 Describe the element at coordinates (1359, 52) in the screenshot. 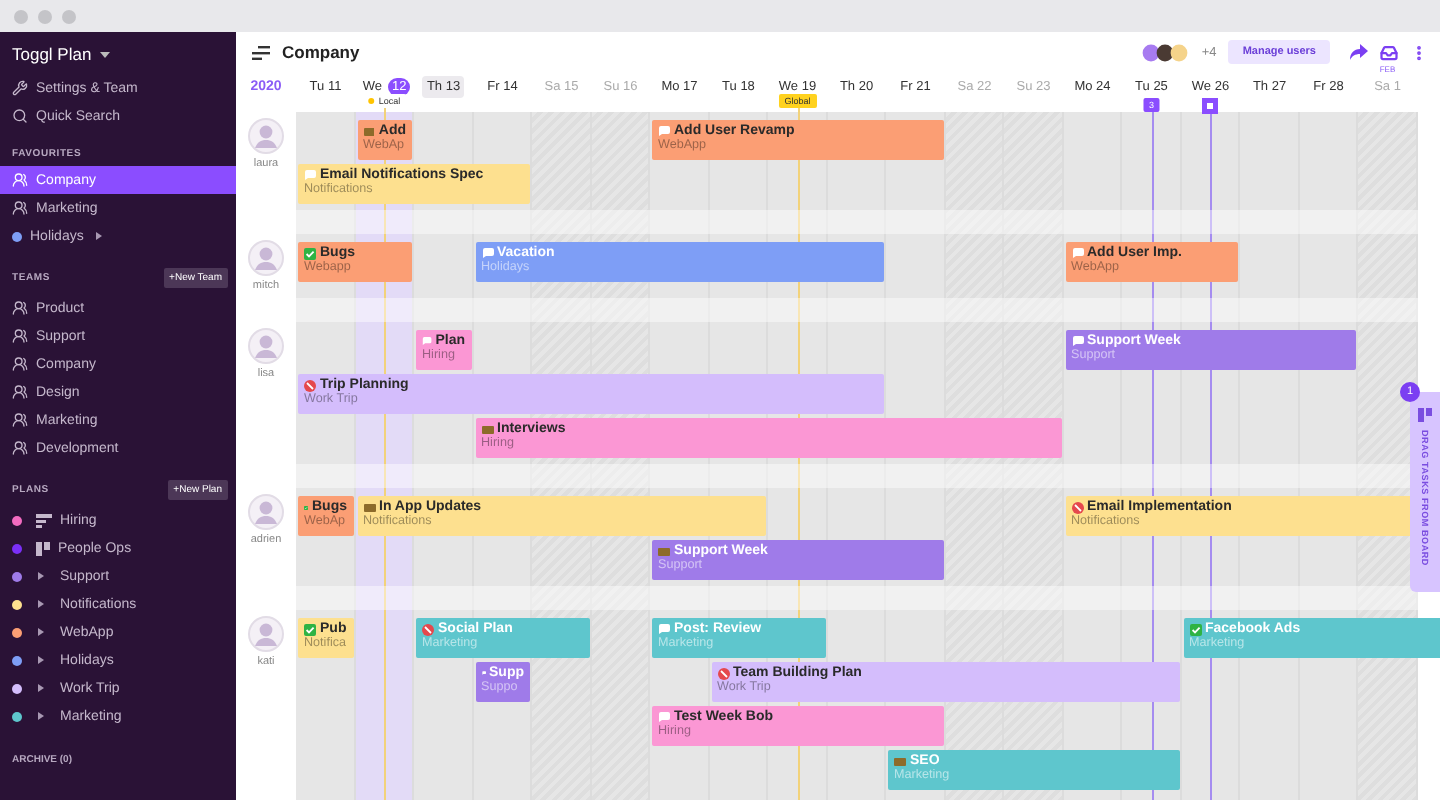

I see `share-icon` at that location.